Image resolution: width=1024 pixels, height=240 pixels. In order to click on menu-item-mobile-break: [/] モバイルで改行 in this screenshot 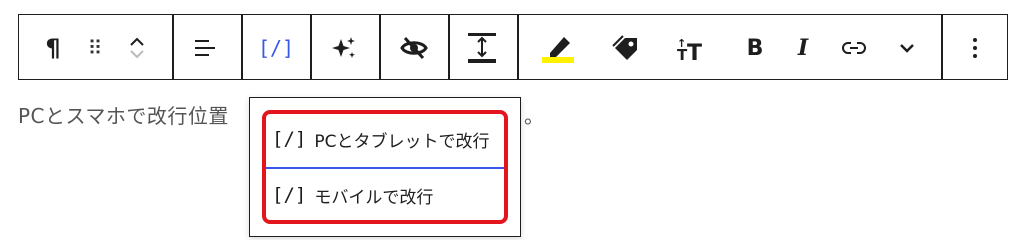, I will do `click(385, 195)`.